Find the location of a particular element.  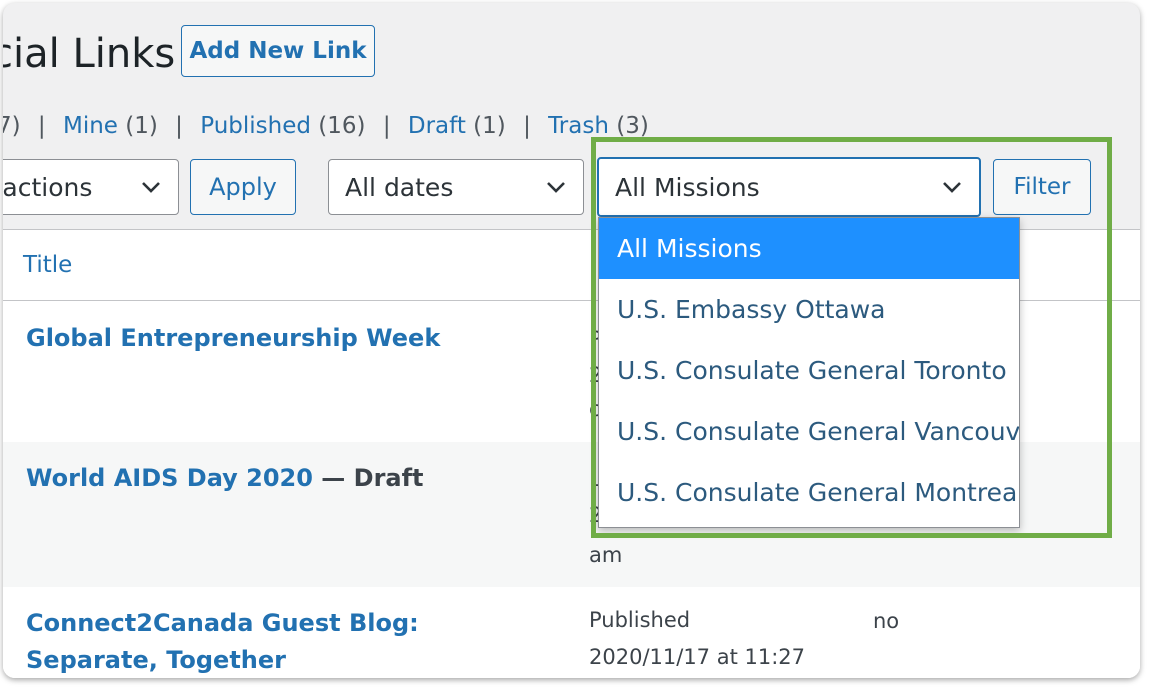

row-date: 2020/11/17 at 11:27 is located at coordinates (697, 657).